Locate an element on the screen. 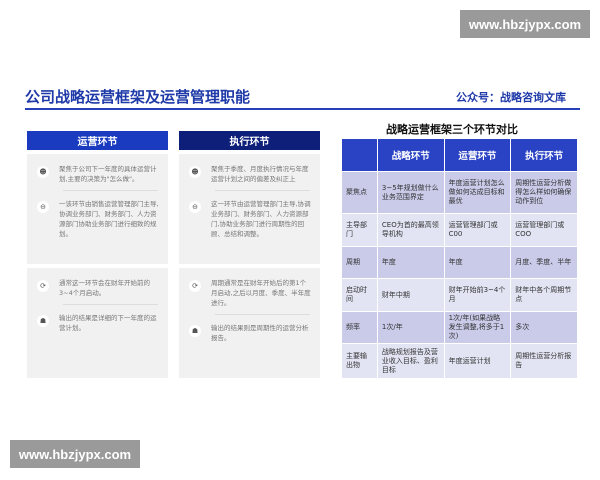 The height and width of the screenshot is (480, 600). table-row: 主要输出物 战略规划报告及营业收入目标、盈利目标 年度运营计划 周期性运营分析报告 is located at coordinates (459, 361).